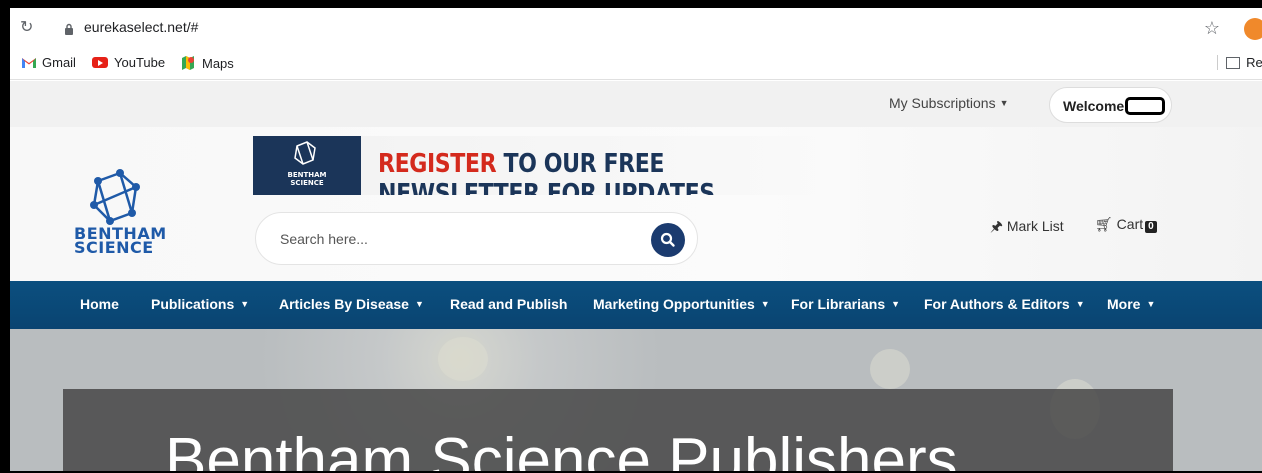 The width and height of the screenshot is (1262, 473). Describe the element at coordinates (141, 27) in the screenshot. I see `url-field: eurekaselect.net/#` at that location.